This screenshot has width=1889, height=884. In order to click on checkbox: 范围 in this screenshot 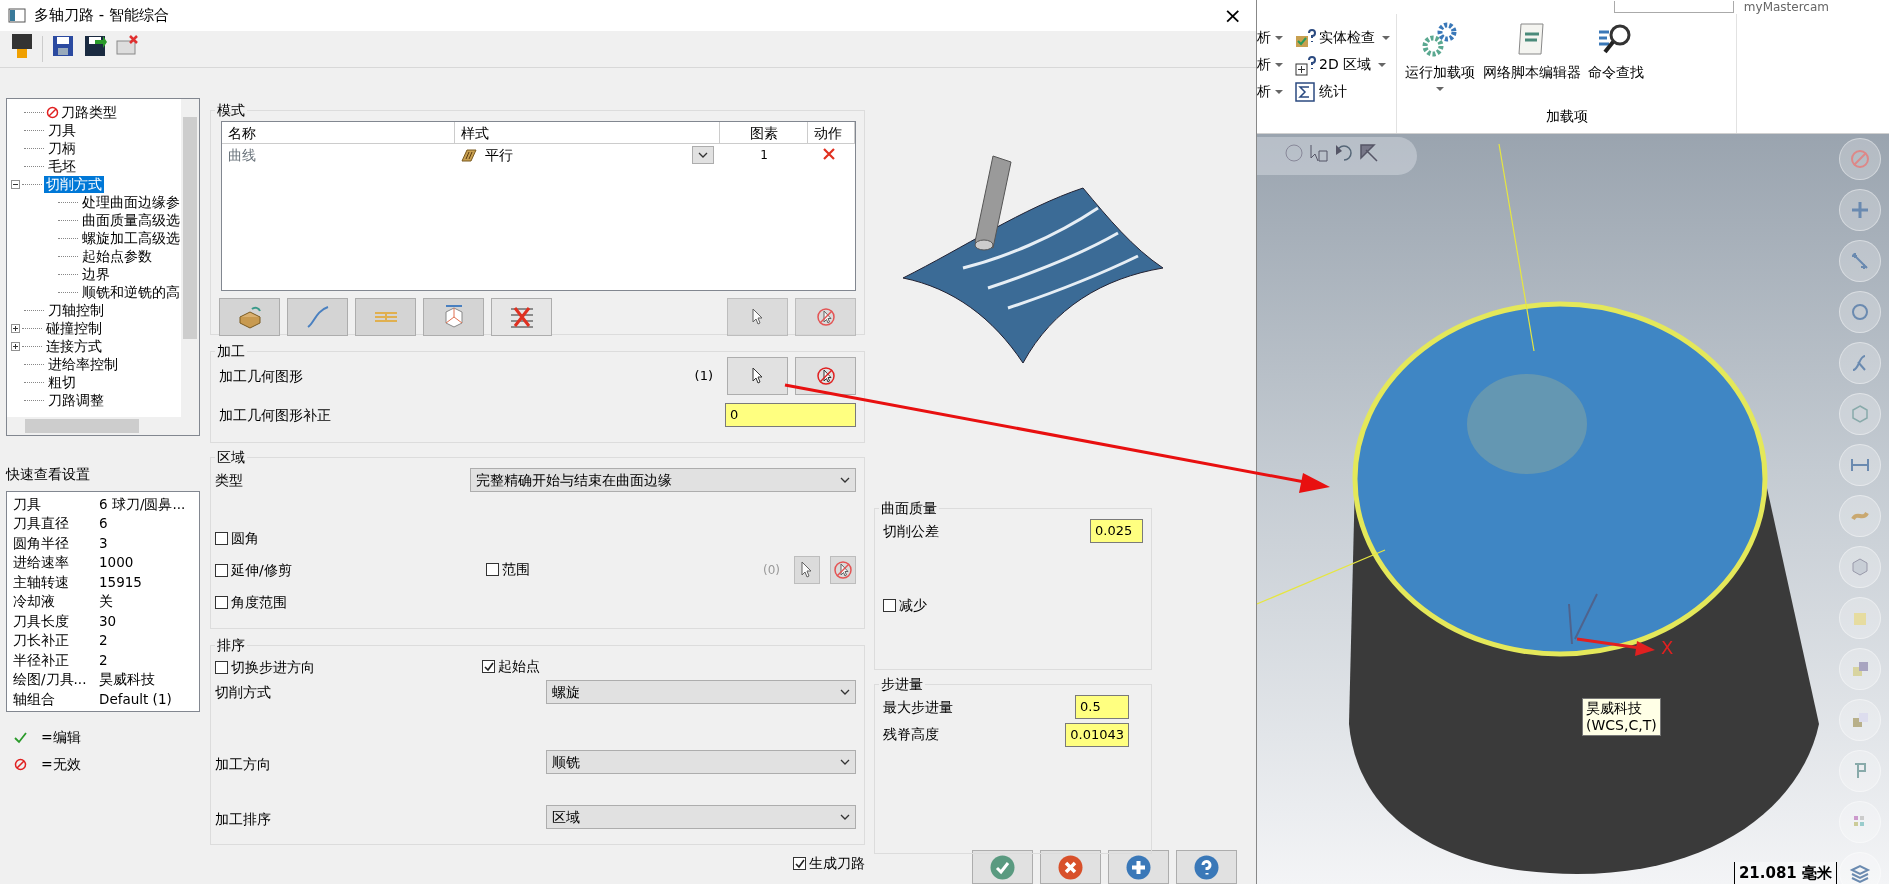, I will do `click(507, 569)`.